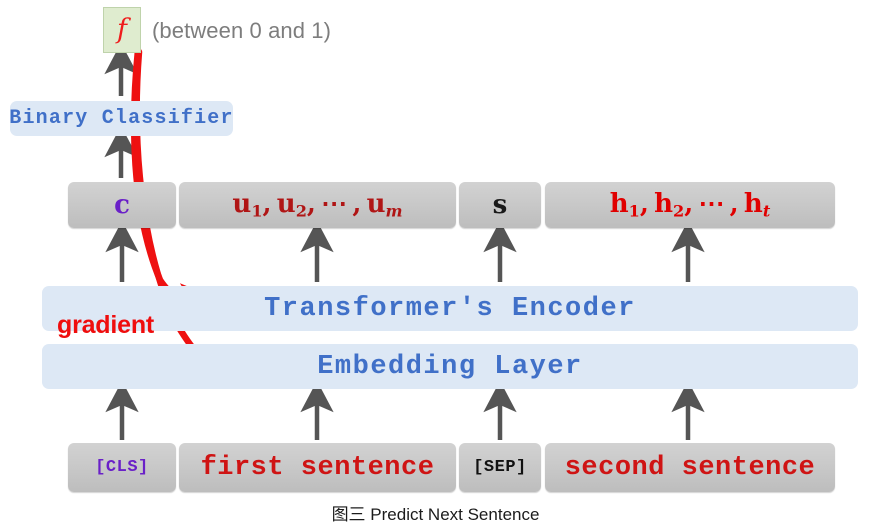  I want to click on input-label-cls: [CLS], so click(122, 467).